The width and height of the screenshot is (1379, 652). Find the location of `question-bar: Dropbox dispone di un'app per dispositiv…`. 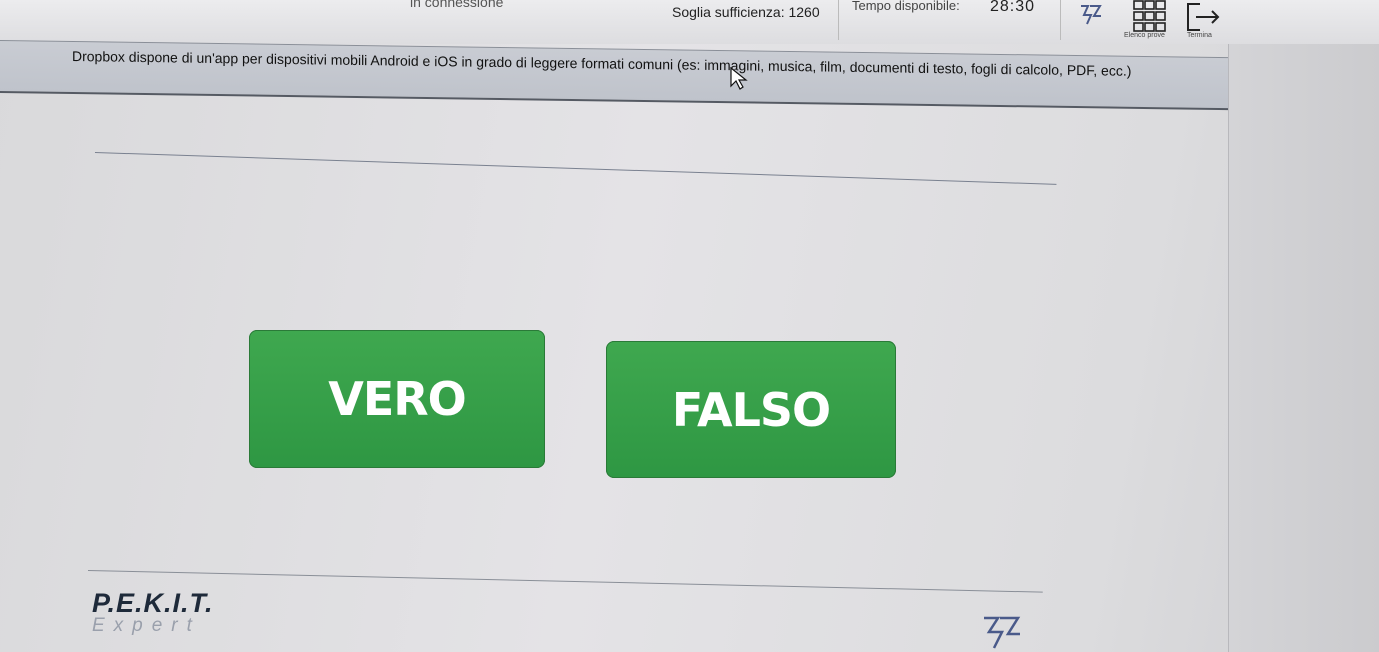

question-bar: Dropbox dispone di un'app per dispositiv… is located at coordinates (614, 75).